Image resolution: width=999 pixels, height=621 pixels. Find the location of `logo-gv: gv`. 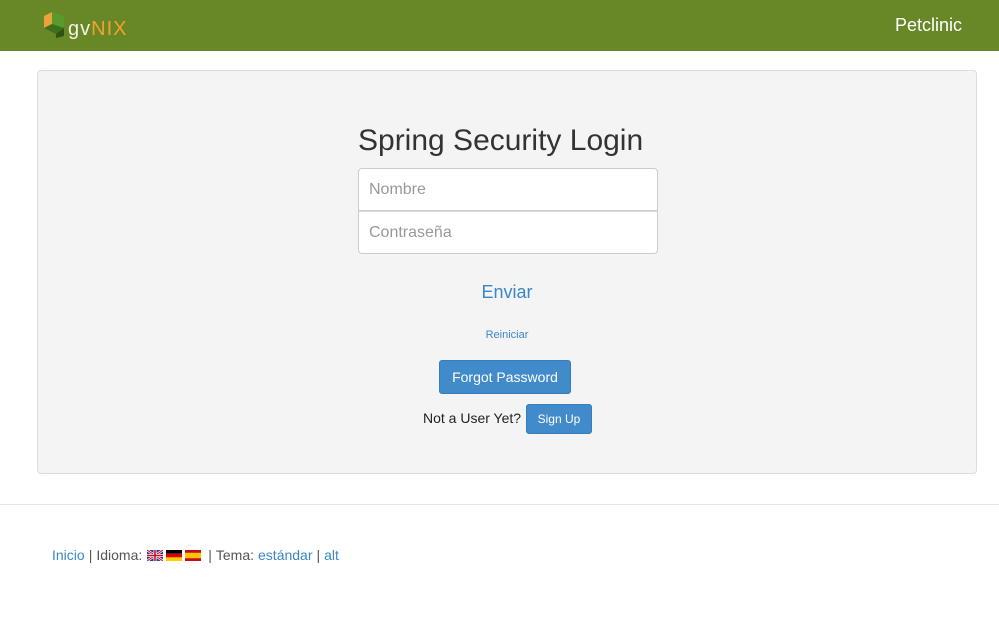

logo-gv: gv is located at coordinates (80, 29).